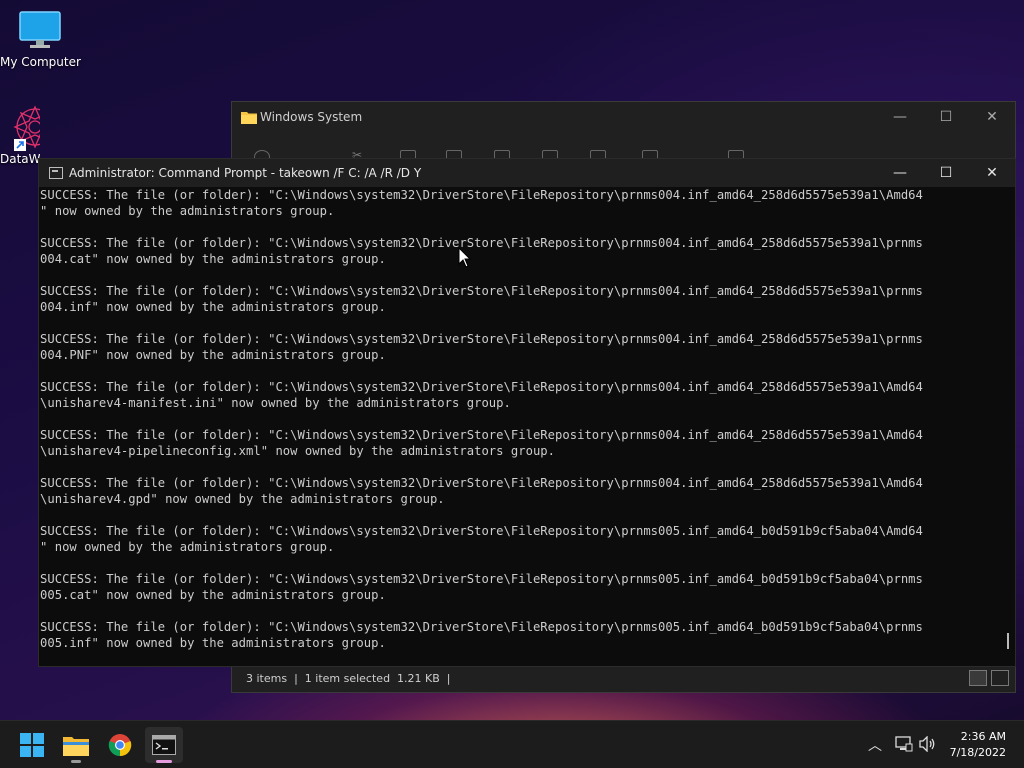 The width and height of the screenshot is (1024, 768). I want to click on start-button, so click(32, 745).